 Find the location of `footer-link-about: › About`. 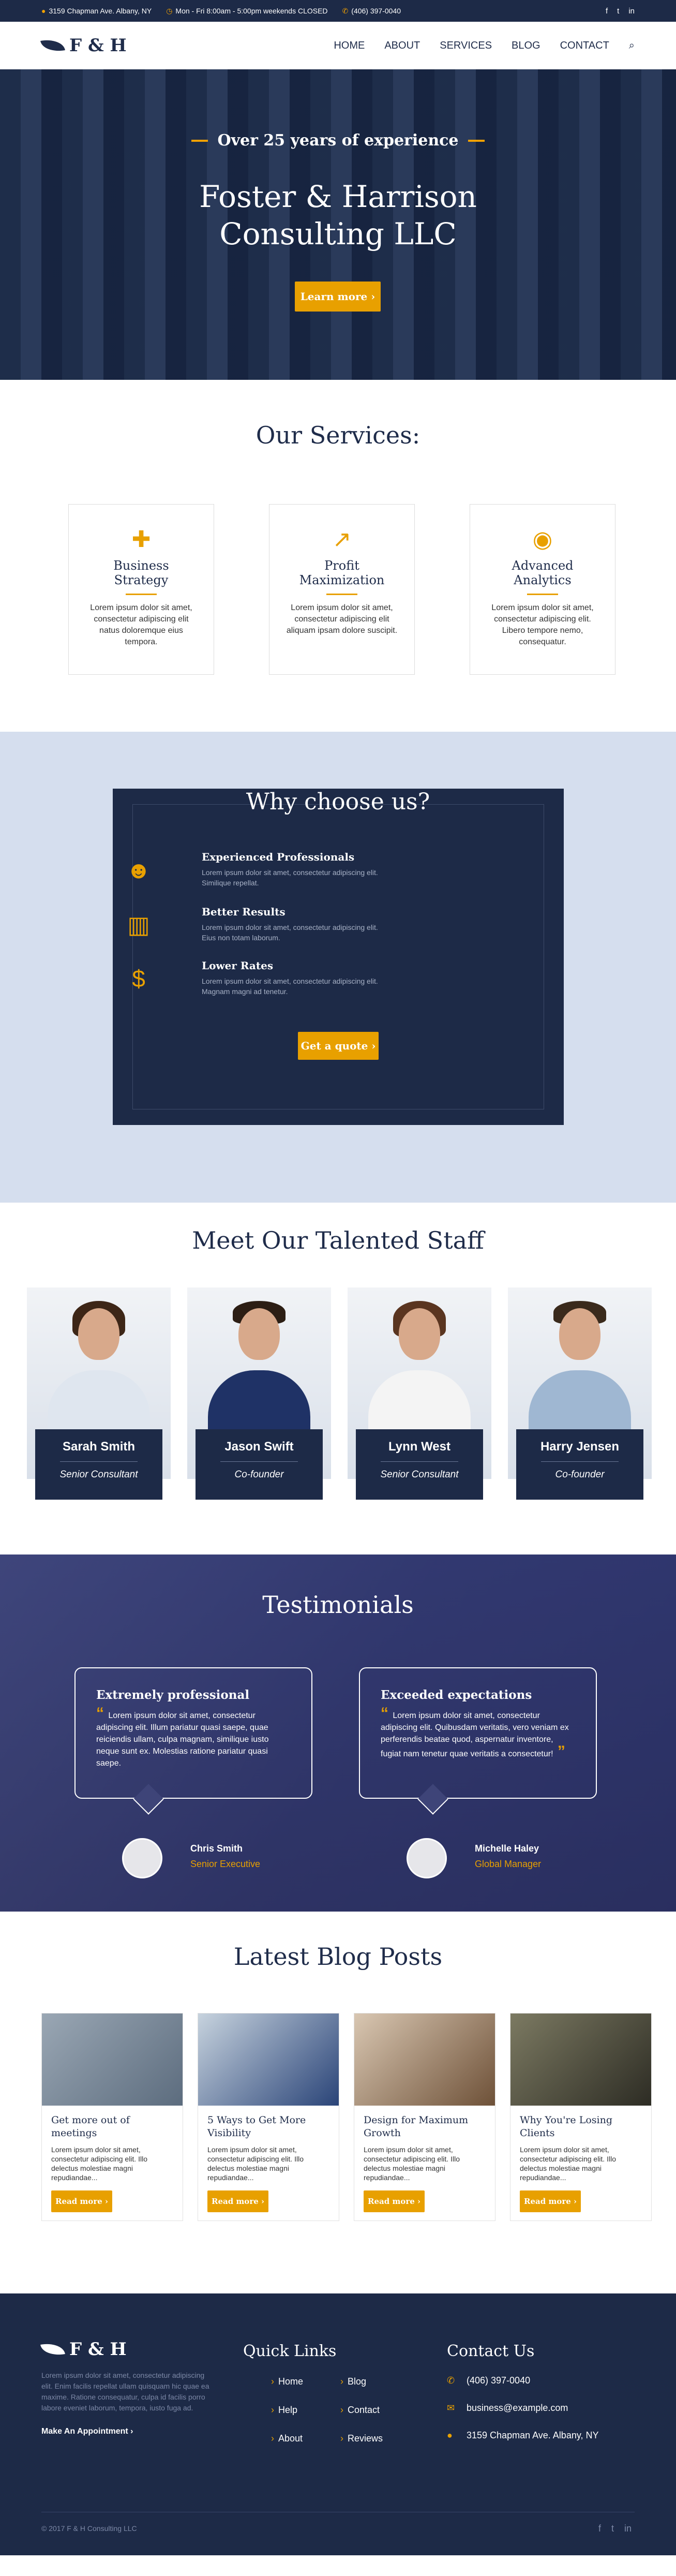

footer-link-about: › About is located at coordinates (305, 2438).